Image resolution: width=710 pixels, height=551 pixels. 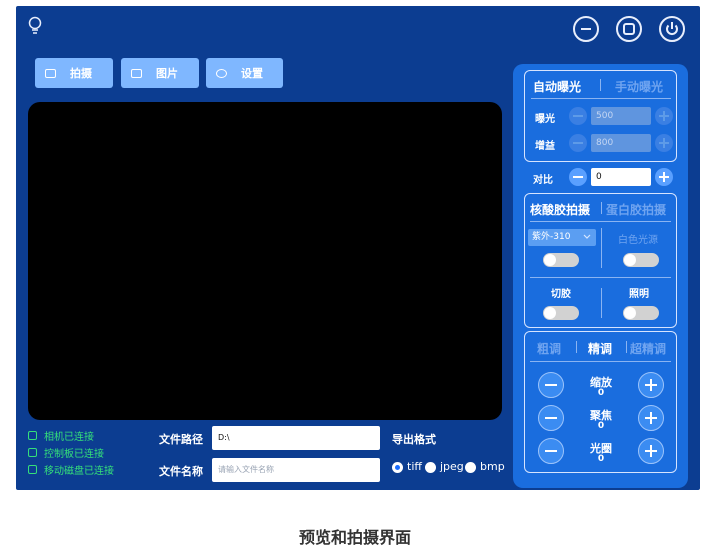 I want to click on white-light-label: 白色光源, so click(x=638, y=240).